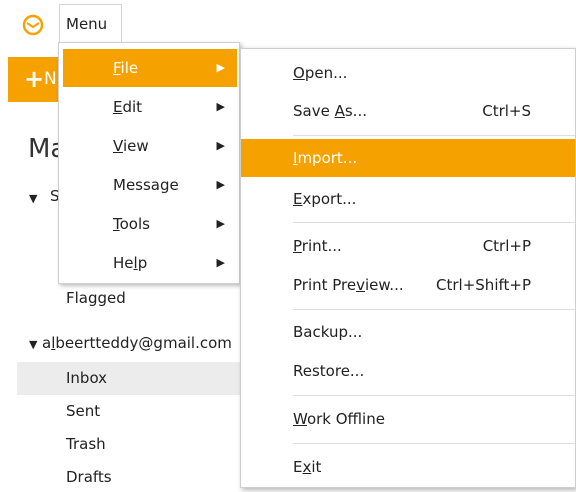 This screenshot has width=576, height=492. Describe the element at coordinates (86, 378) in the screenshot. I see `sidebar-item-inbox: Inbox` at that location.